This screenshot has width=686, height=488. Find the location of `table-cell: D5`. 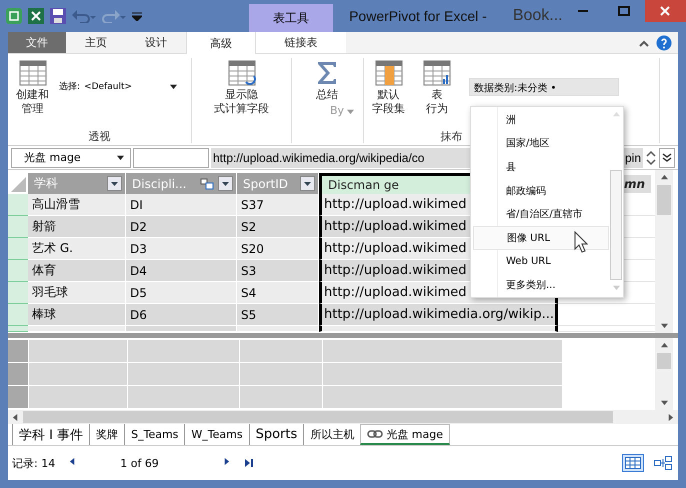

table-cell: D5 is located at coordinates (181, 293).